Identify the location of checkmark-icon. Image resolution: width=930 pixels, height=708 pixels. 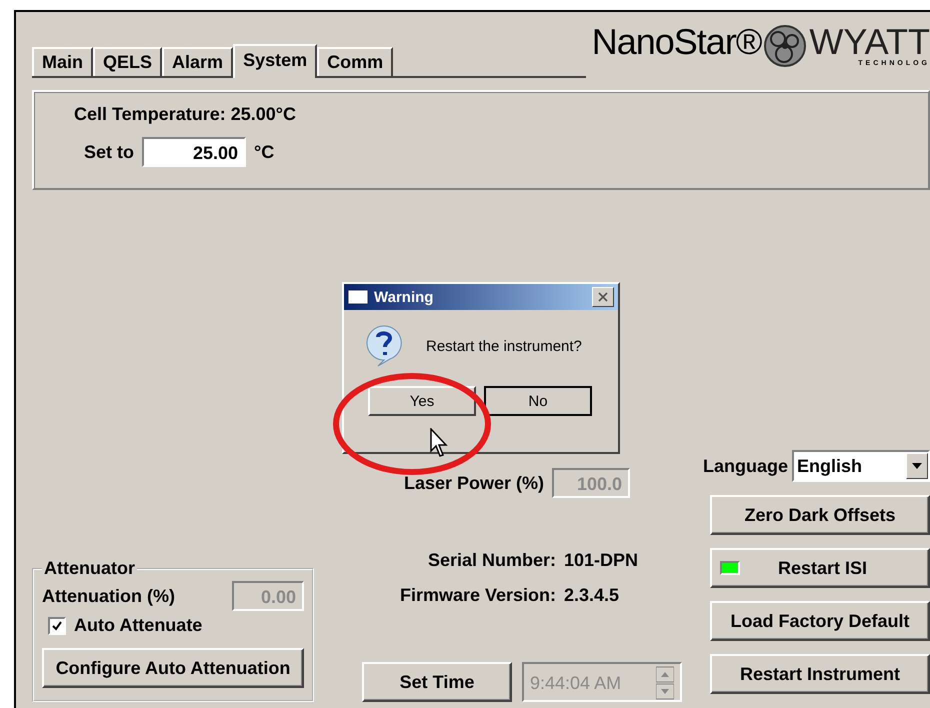
(57, 625).